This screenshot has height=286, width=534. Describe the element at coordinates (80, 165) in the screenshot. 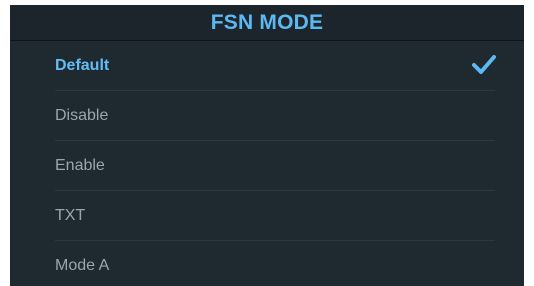

I see `option-label: Enable` at that location.